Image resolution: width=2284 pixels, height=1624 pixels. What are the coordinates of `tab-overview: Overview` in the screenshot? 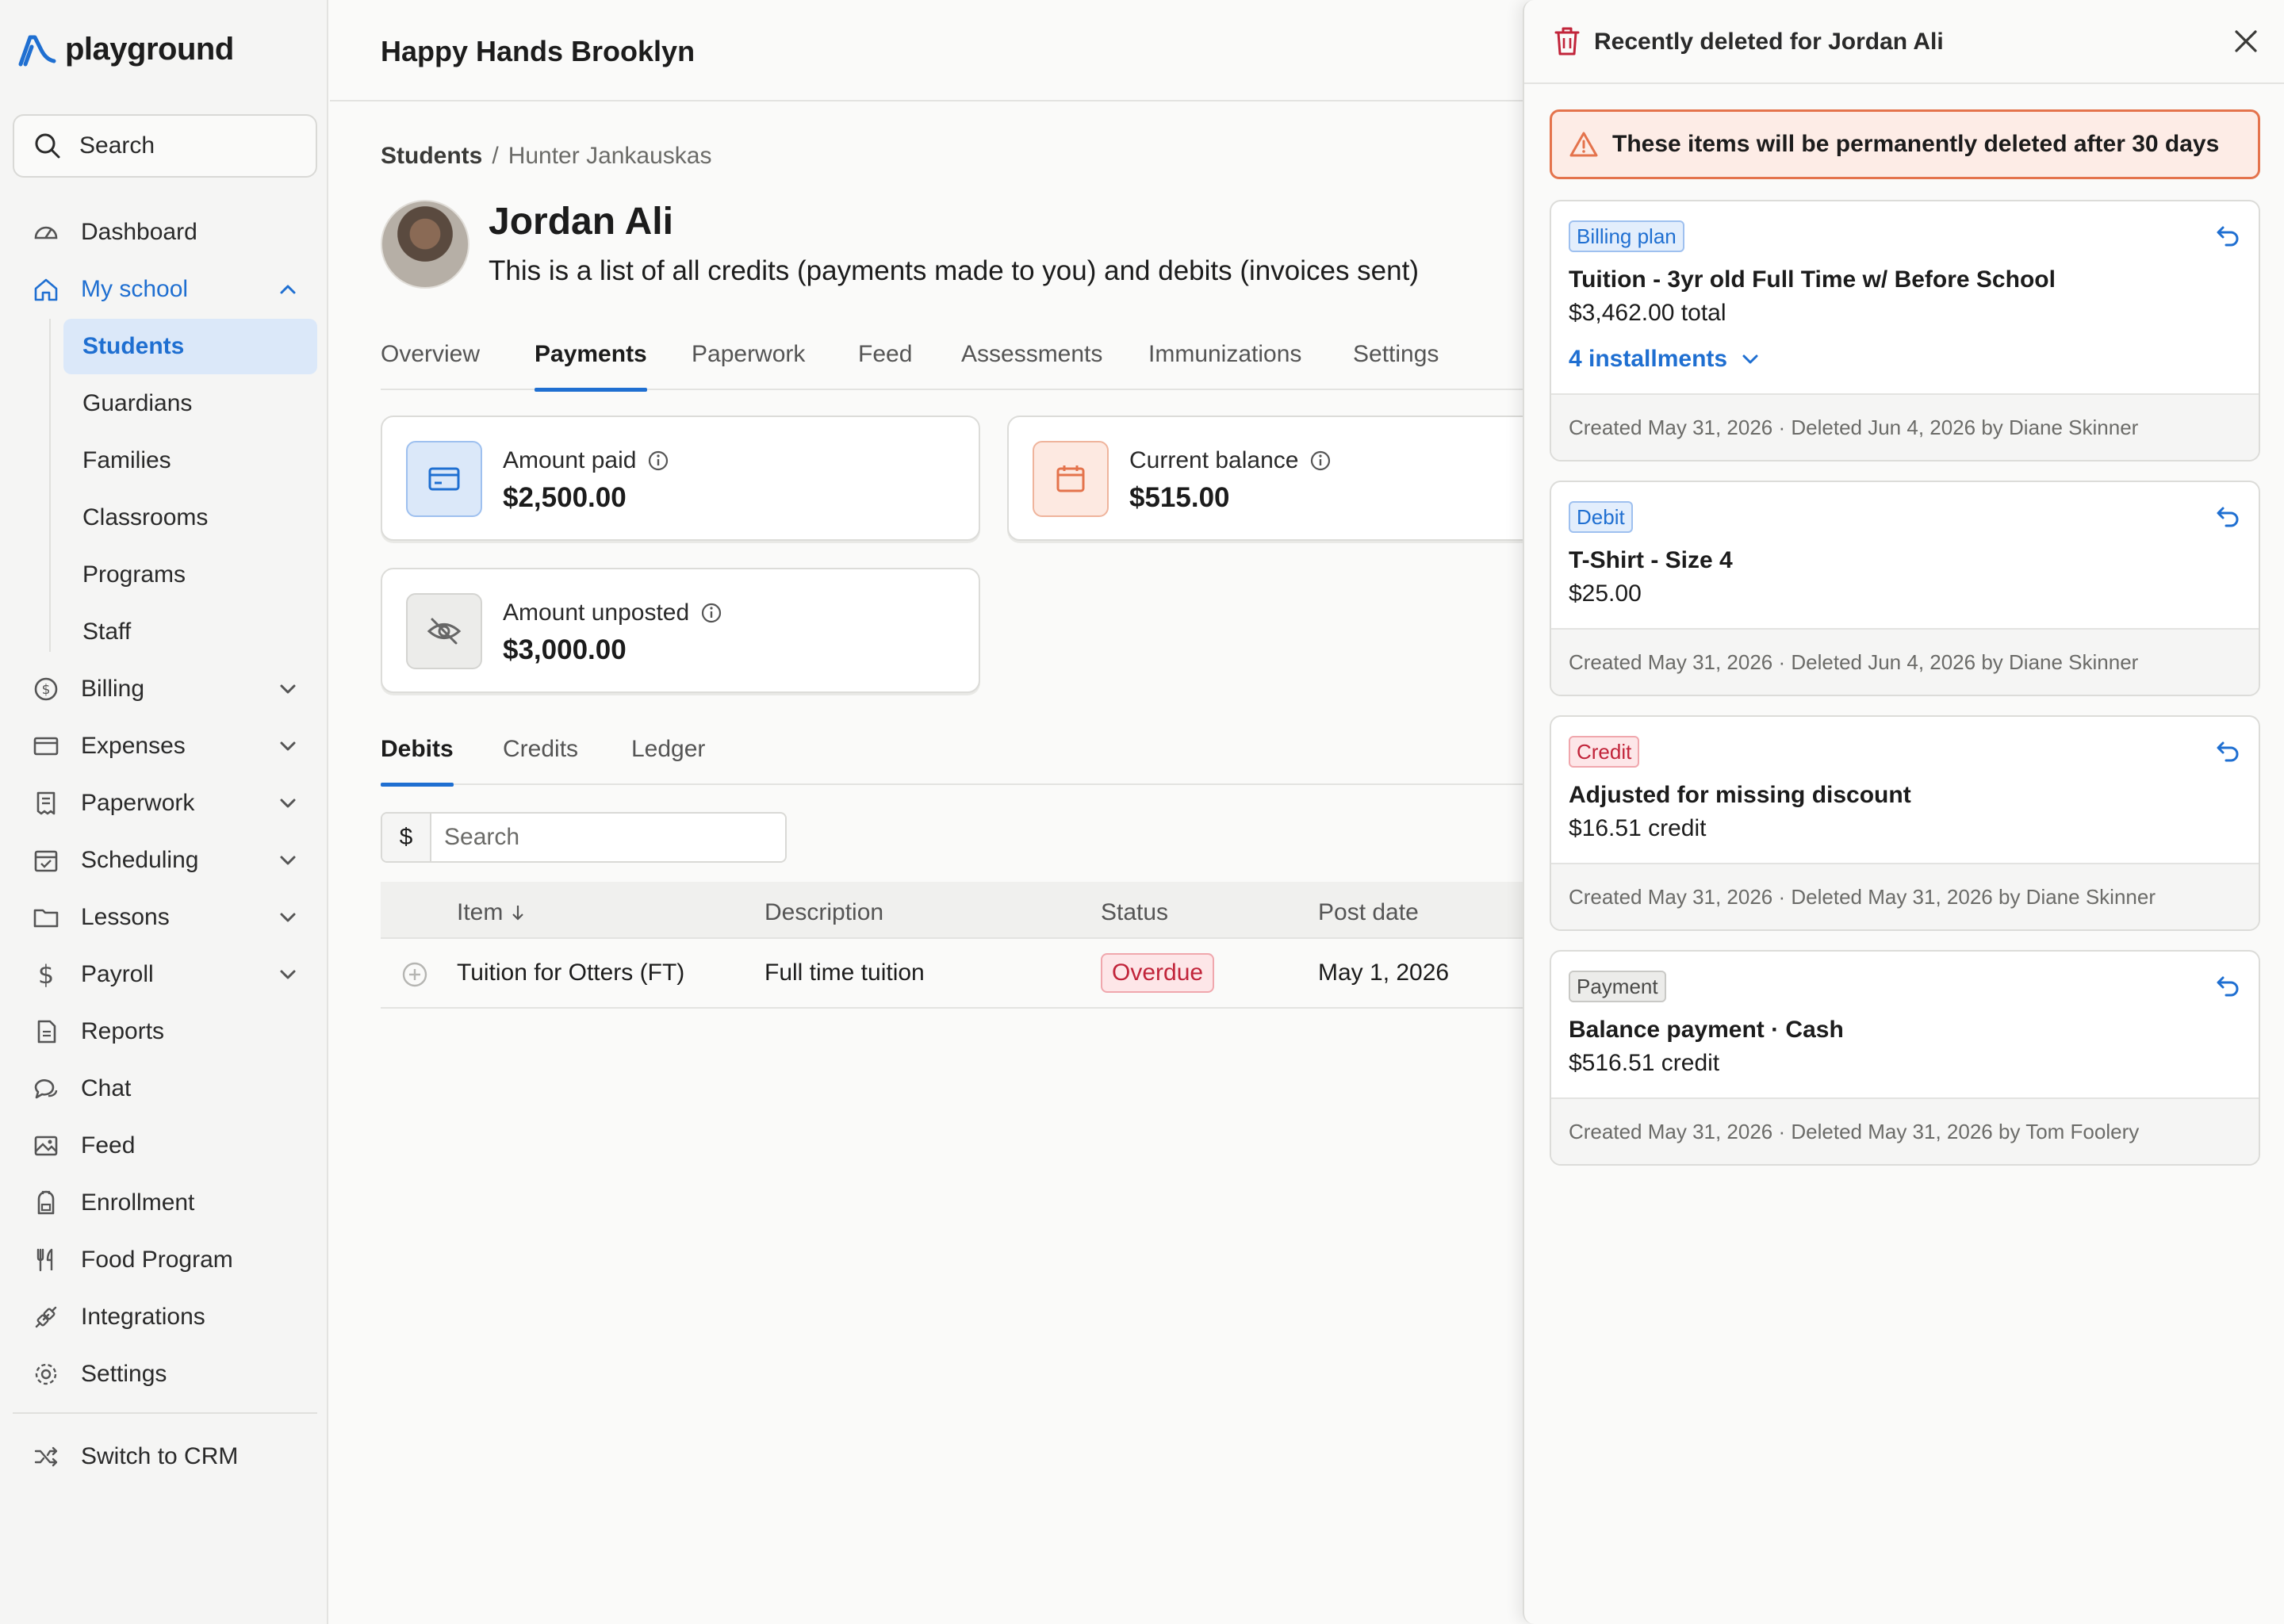 It's located at (430, 365).